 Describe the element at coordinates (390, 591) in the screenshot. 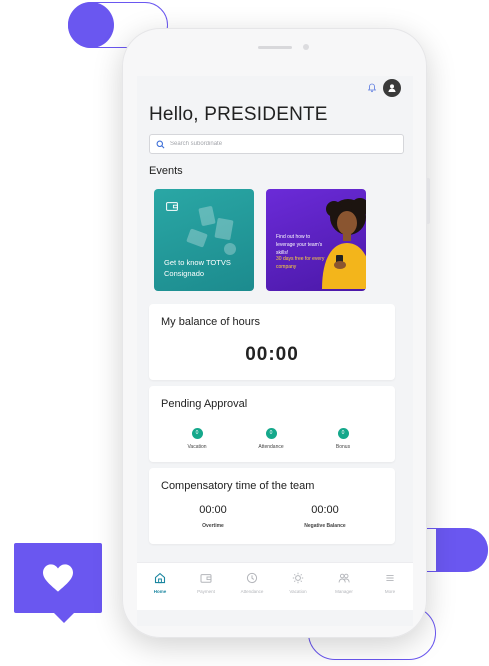

I see `nav-label: More` at that location.